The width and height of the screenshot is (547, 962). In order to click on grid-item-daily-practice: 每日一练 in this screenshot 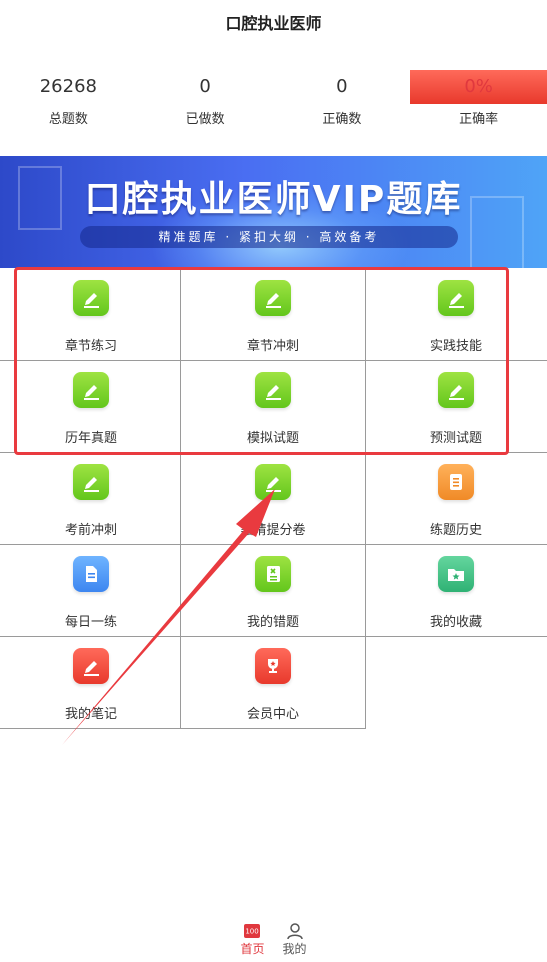, I will do `click(91, 590)`.